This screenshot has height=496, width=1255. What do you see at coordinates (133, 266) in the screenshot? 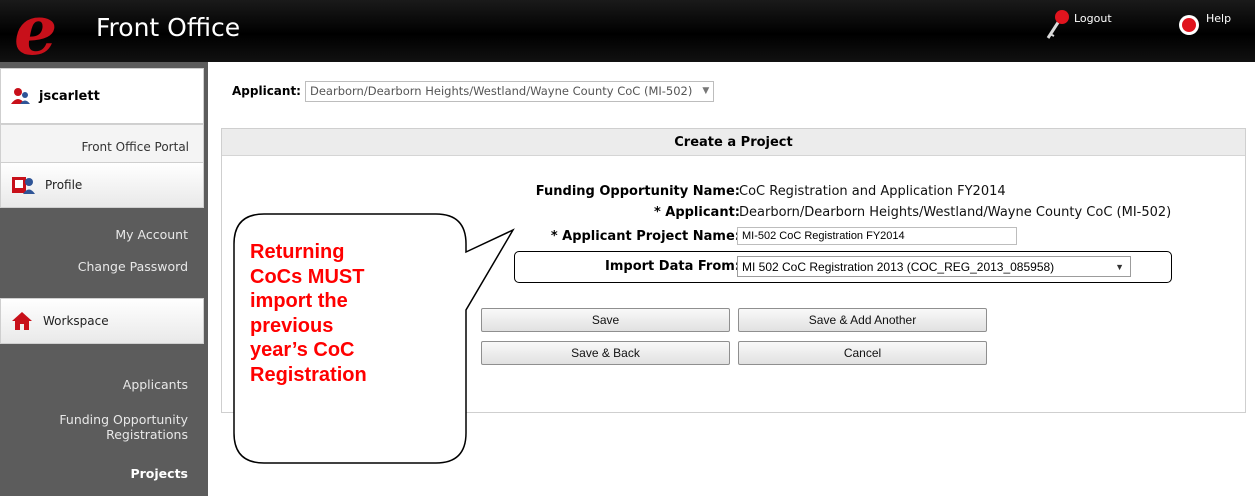
I see `sidebar-item-change-password: Change Password` at bounding box center [133, 266].